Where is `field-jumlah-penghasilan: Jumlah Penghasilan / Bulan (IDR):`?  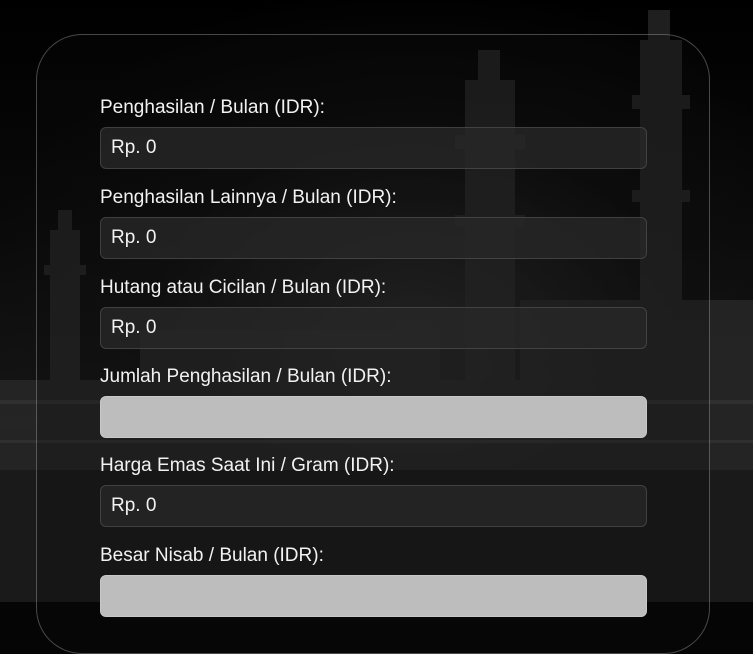 field-jumlah-penghasilan: Jumlah Penghasilan / Bulan (IDR): is located at coordinates (373, 402).